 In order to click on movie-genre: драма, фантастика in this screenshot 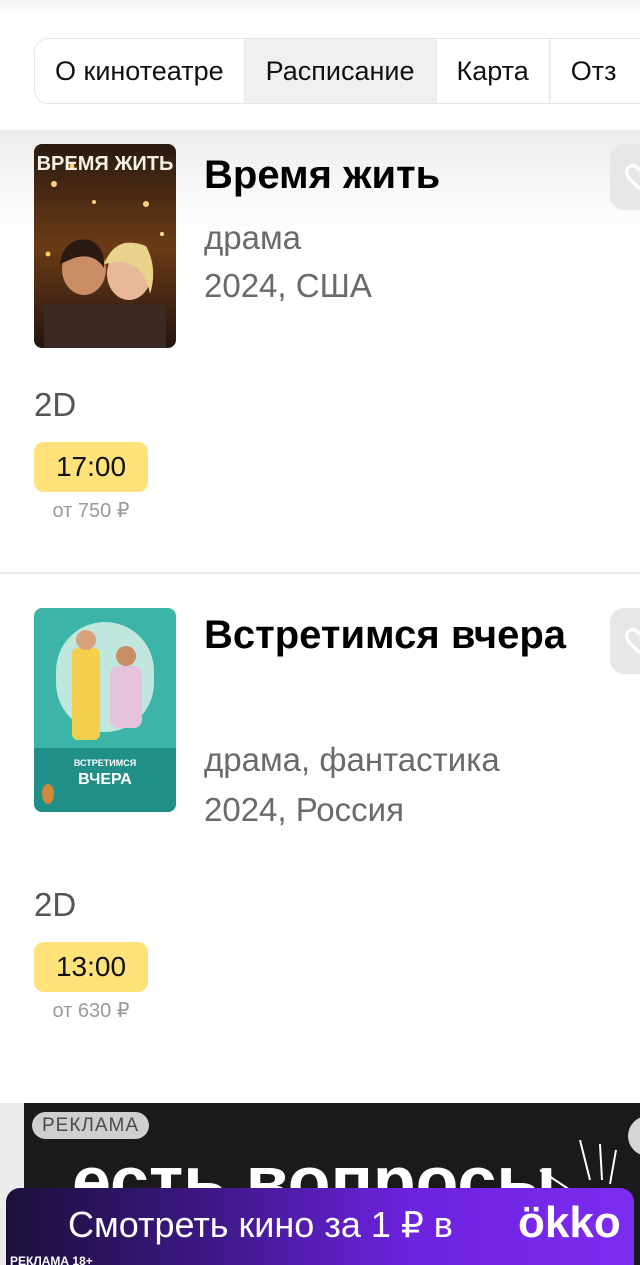, I will do `click(352, 759)`.